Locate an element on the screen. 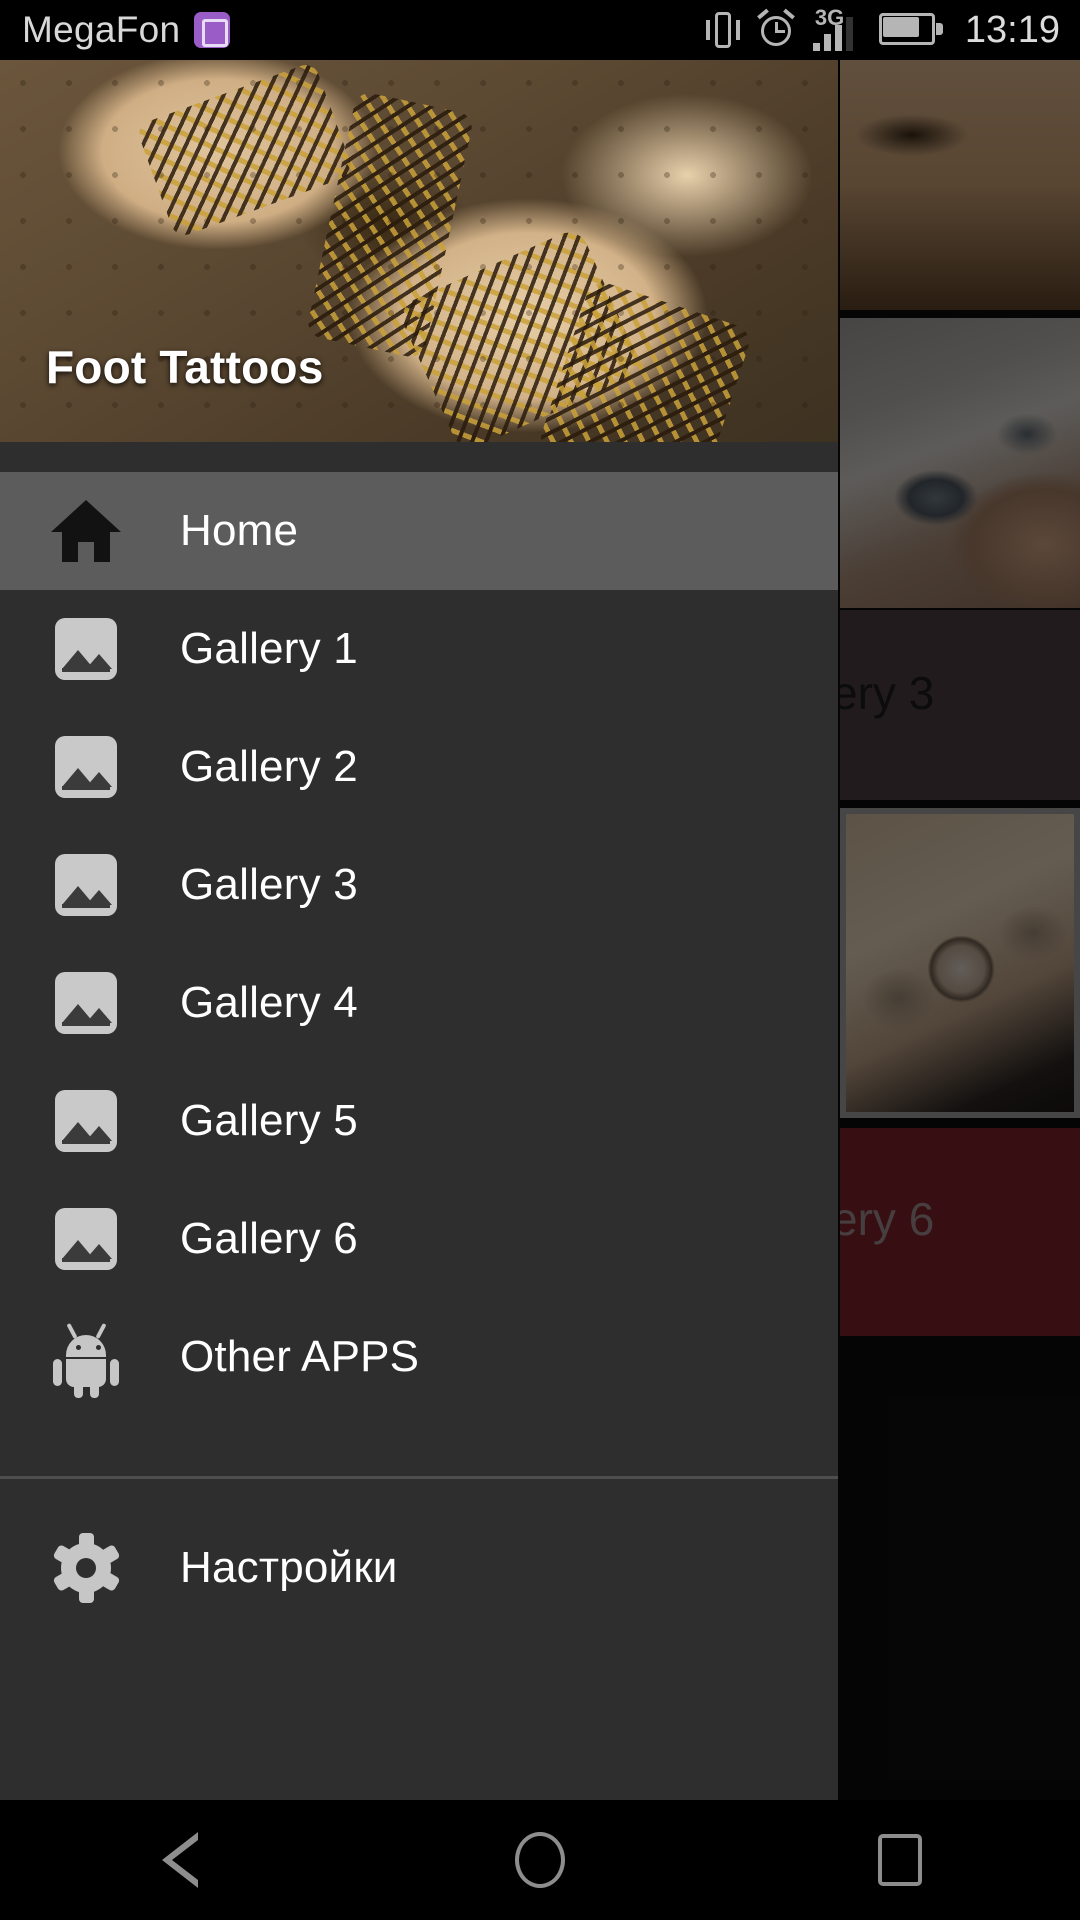  sidebar-item-gallery-6: Gallery 6 is located at coordinates (419, 1239).